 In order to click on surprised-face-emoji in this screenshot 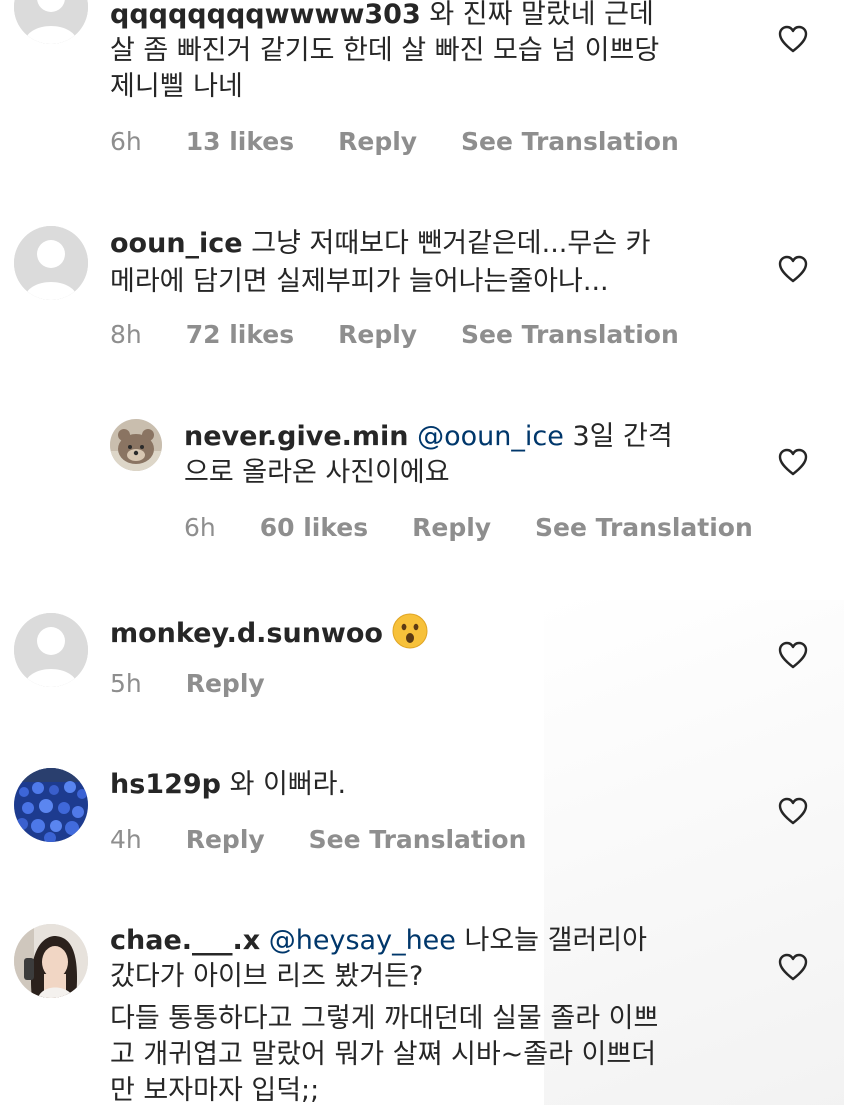, I will do `click(410, 631)`.